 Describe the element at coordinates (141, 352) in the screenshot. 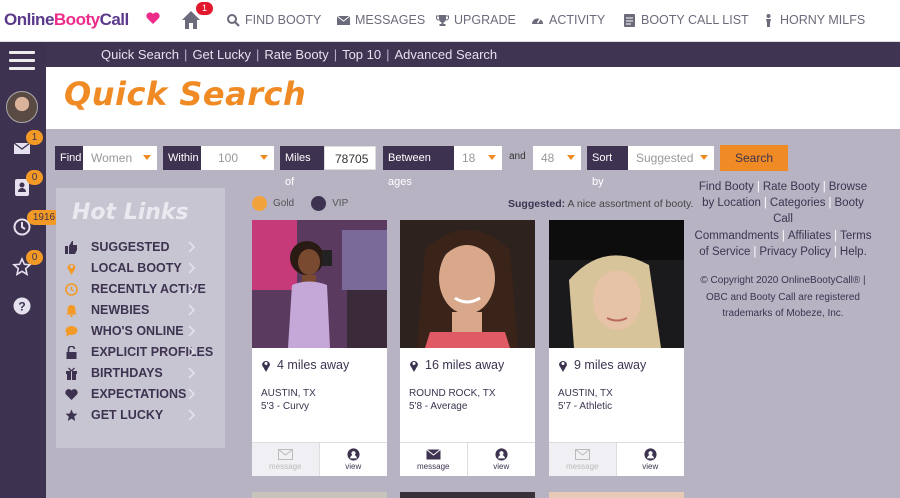

I see `hotlink-explicit-profiles: EXPLICIT PROFILES` at that location.